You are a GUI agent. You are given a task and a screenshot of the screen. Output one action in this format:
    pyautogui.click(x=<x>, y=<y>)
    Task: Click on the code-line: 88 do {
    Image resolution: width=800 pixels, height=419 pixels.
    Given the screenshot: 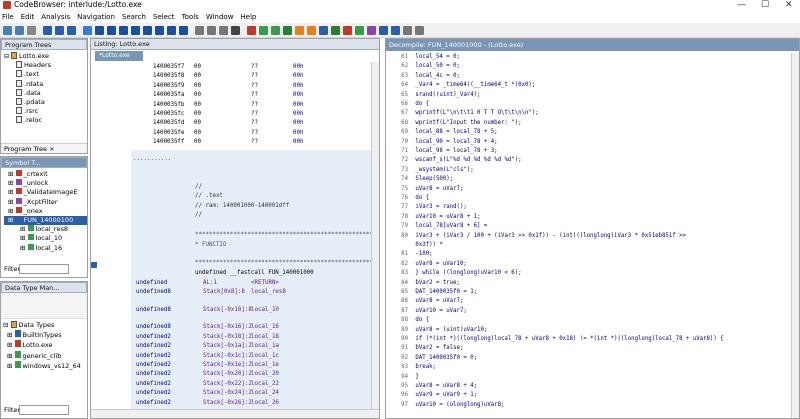 What is the action you would take?
    pyautogui.click(x=407, y=321)
    